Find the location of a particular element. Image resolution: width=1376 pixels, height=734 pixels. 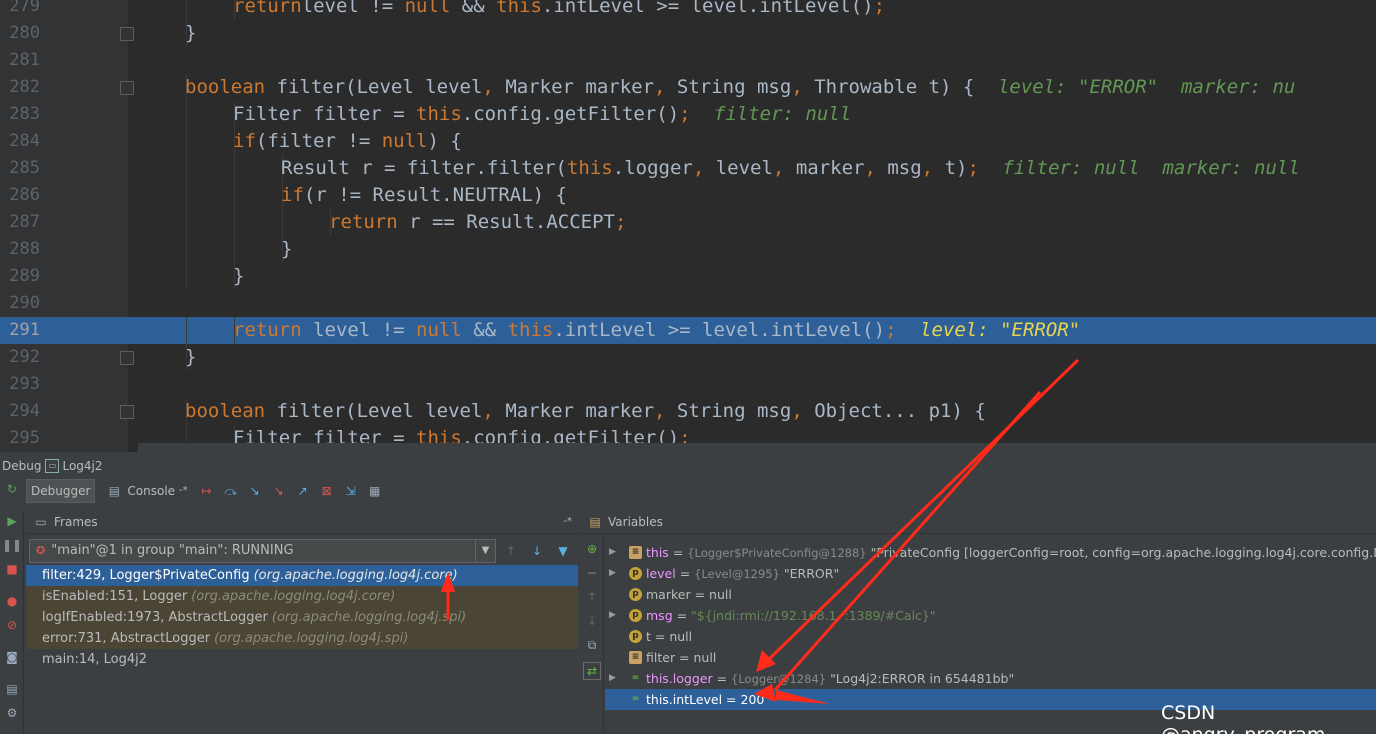

code-line: 281 is located at coordinates (688, 60).